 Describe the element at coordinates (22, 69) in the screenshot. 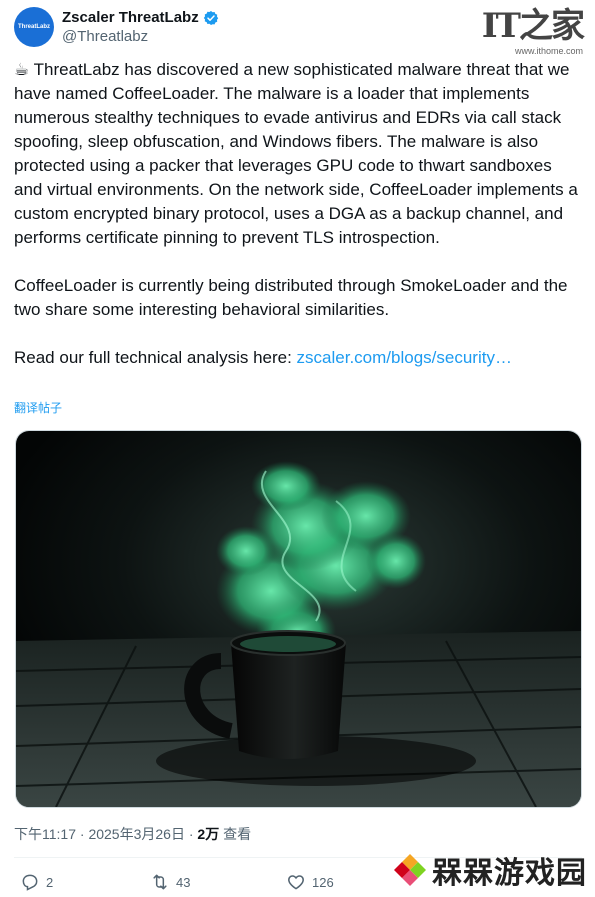

I see `coffee-emoji-icon: ☕` at that location.